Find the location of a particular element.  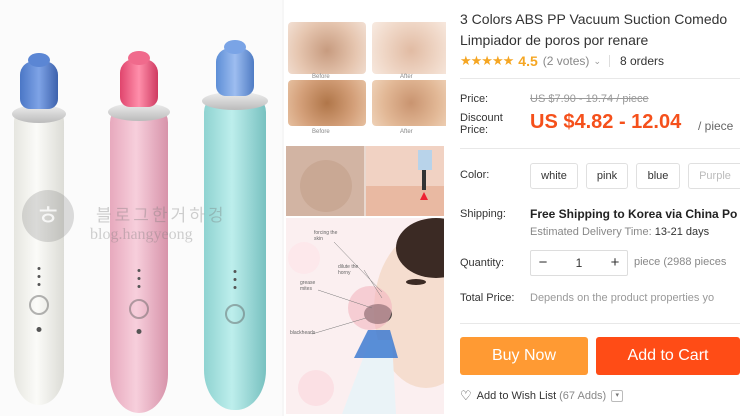

watermark-logo: ㅎ is located at coordinates (48, 216).